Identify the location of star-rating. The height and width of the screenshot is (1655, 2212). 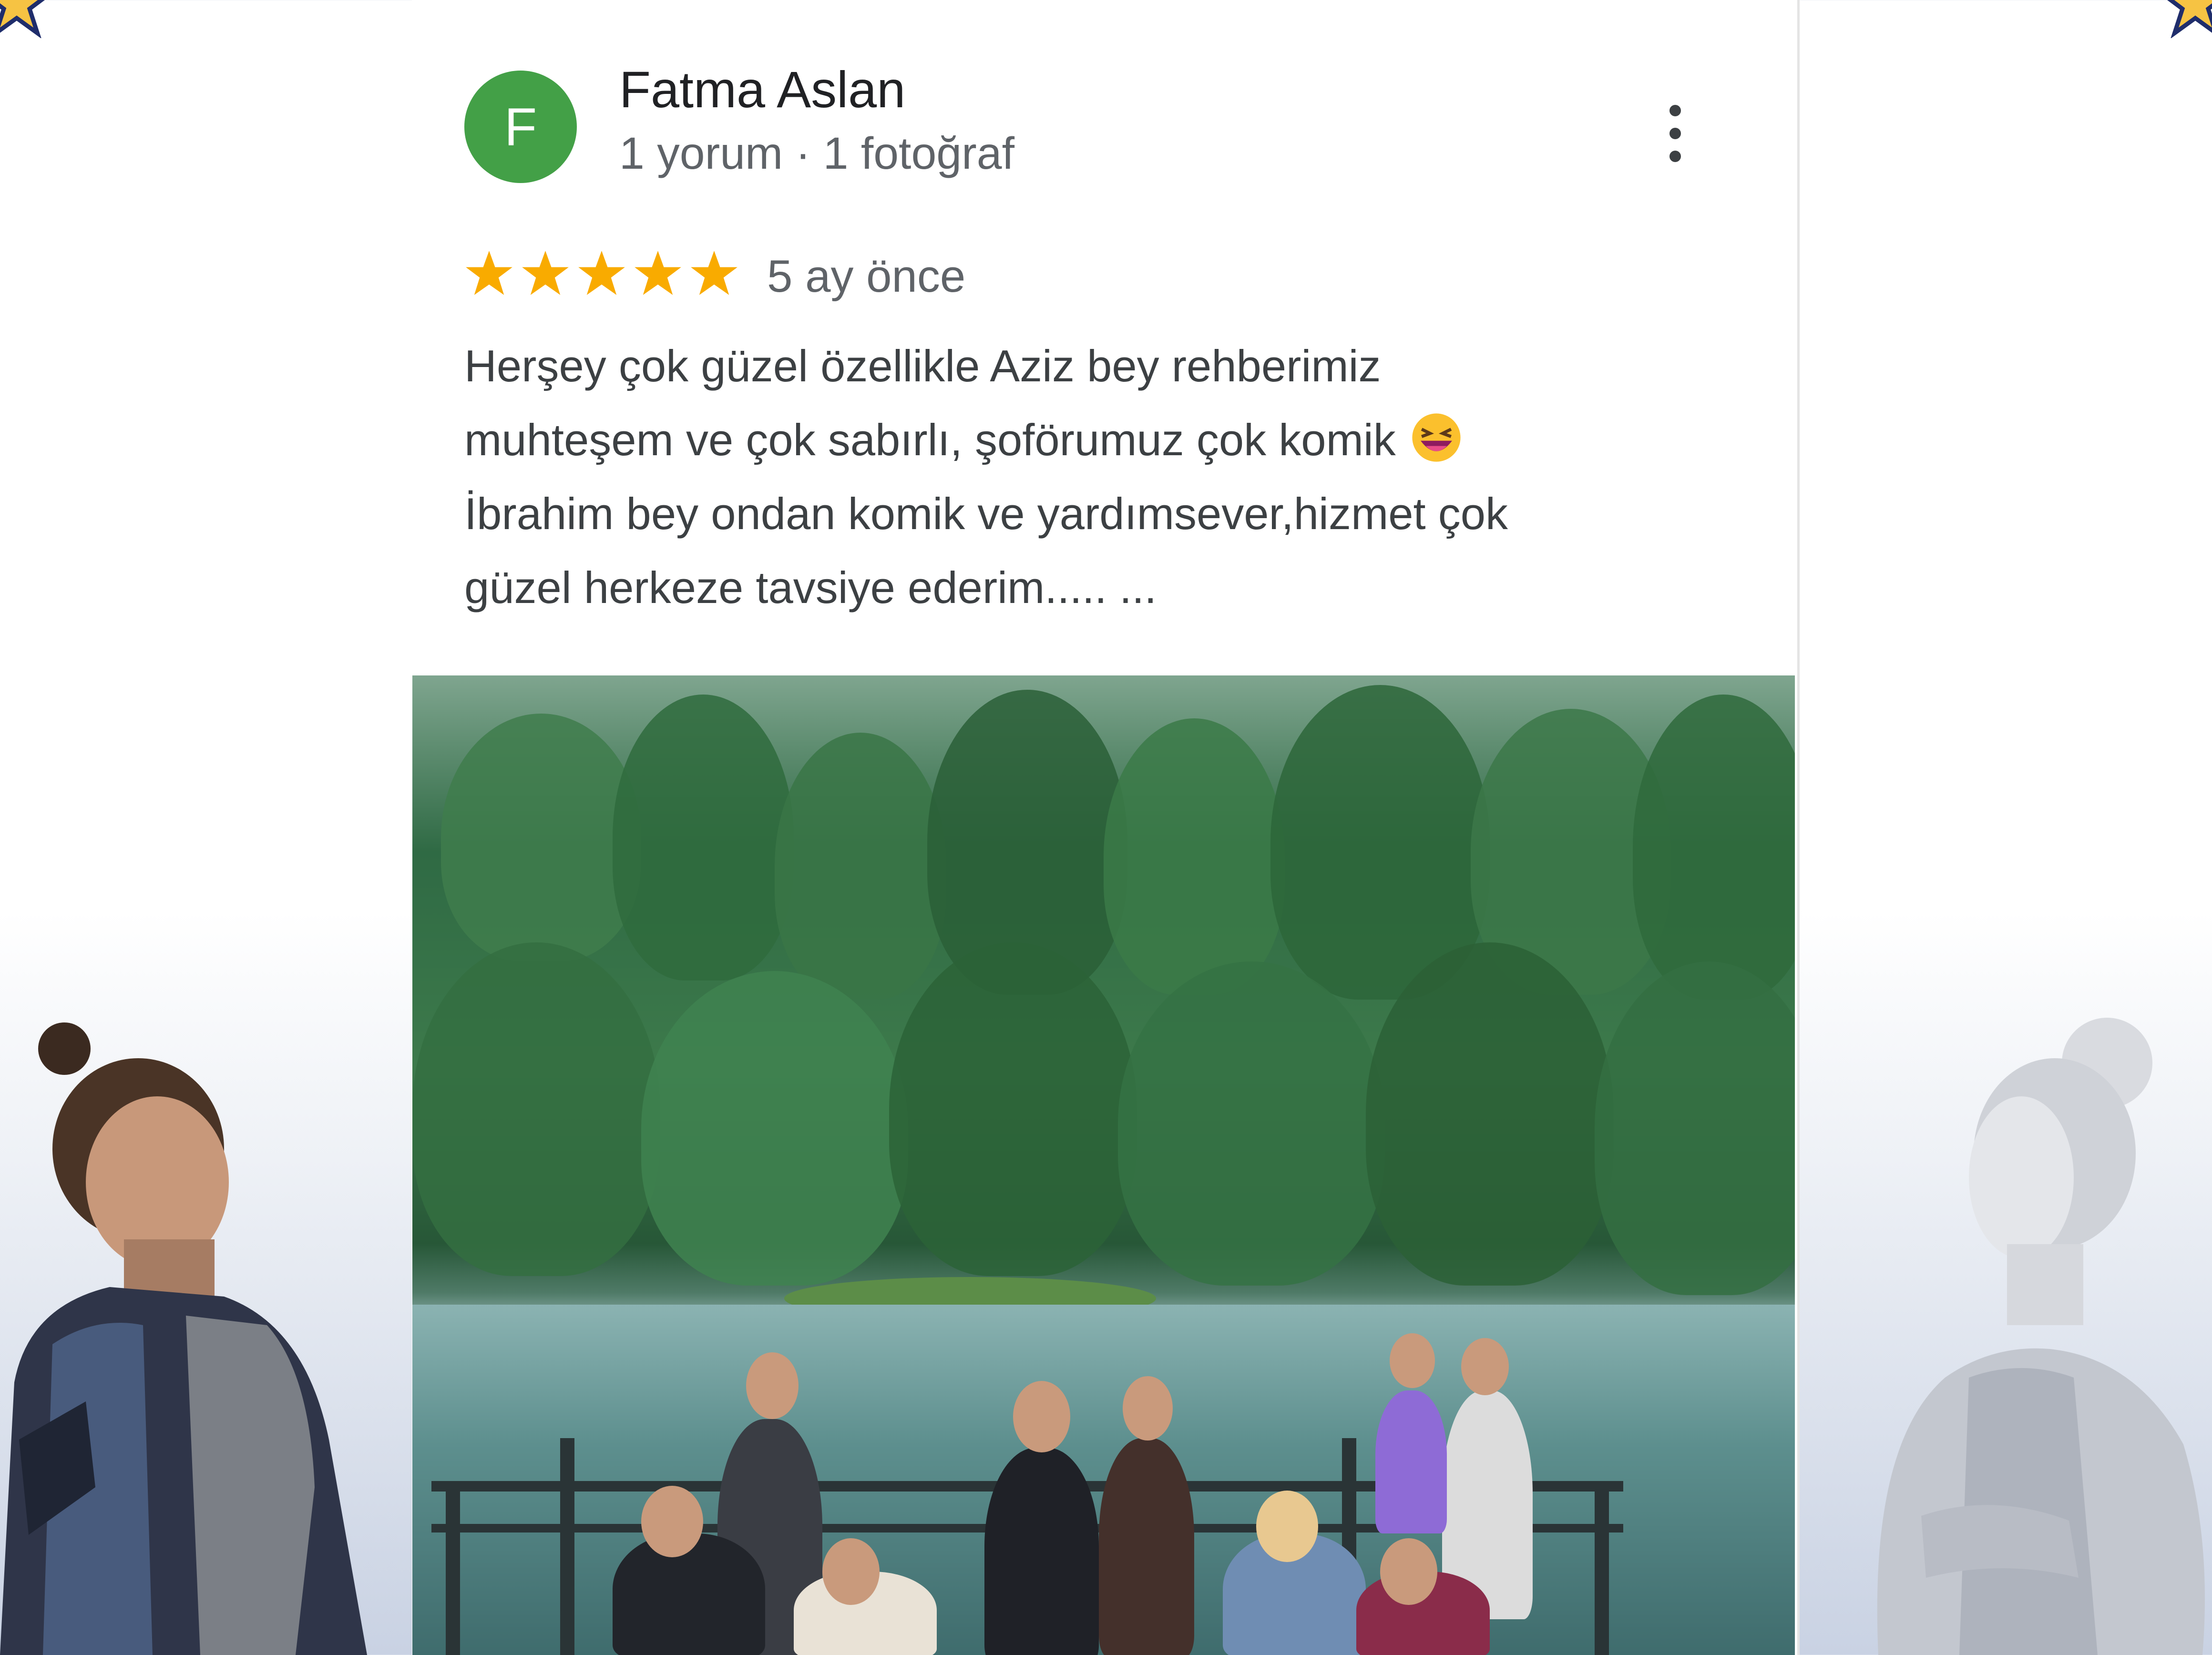
(601, 274).